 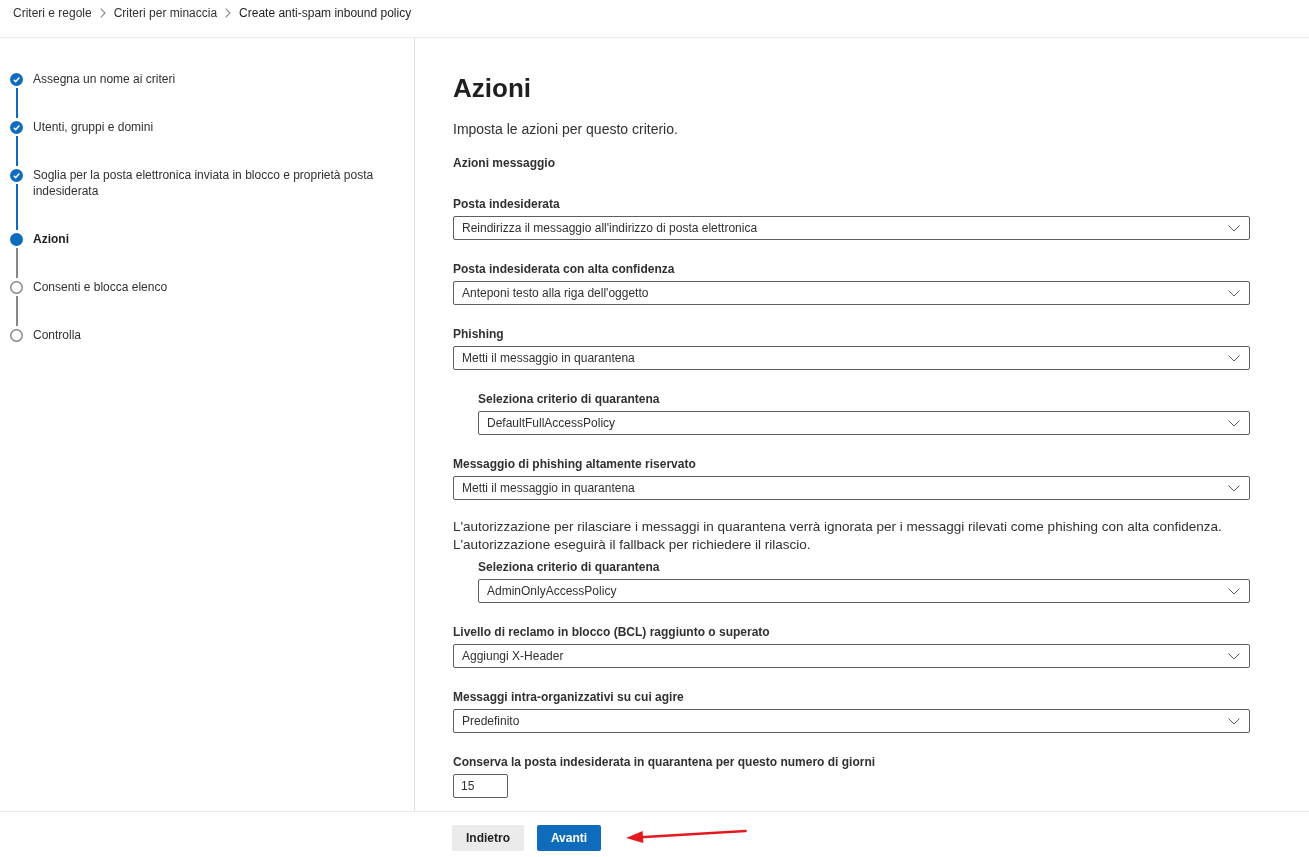 What do you see at coordinates (574, 464) in the screenshot?
I see `field-label: Messaggio di phishing altamente riservato` at bounding box center [574, 464].